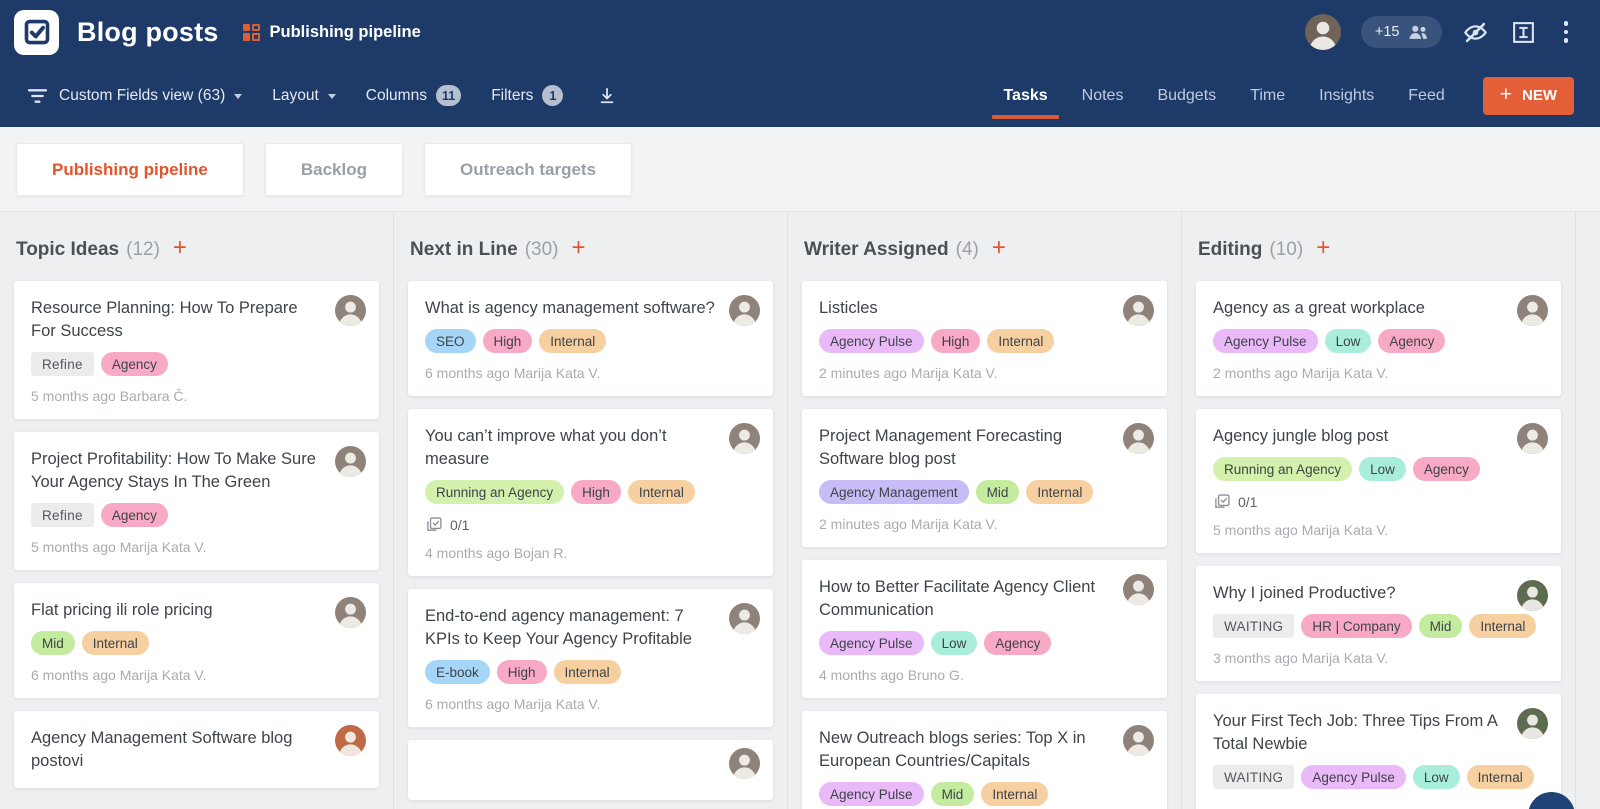 This screenshot has height=809, width=1600. I want to click on tag: Running an Agency, so click(1283, 469).